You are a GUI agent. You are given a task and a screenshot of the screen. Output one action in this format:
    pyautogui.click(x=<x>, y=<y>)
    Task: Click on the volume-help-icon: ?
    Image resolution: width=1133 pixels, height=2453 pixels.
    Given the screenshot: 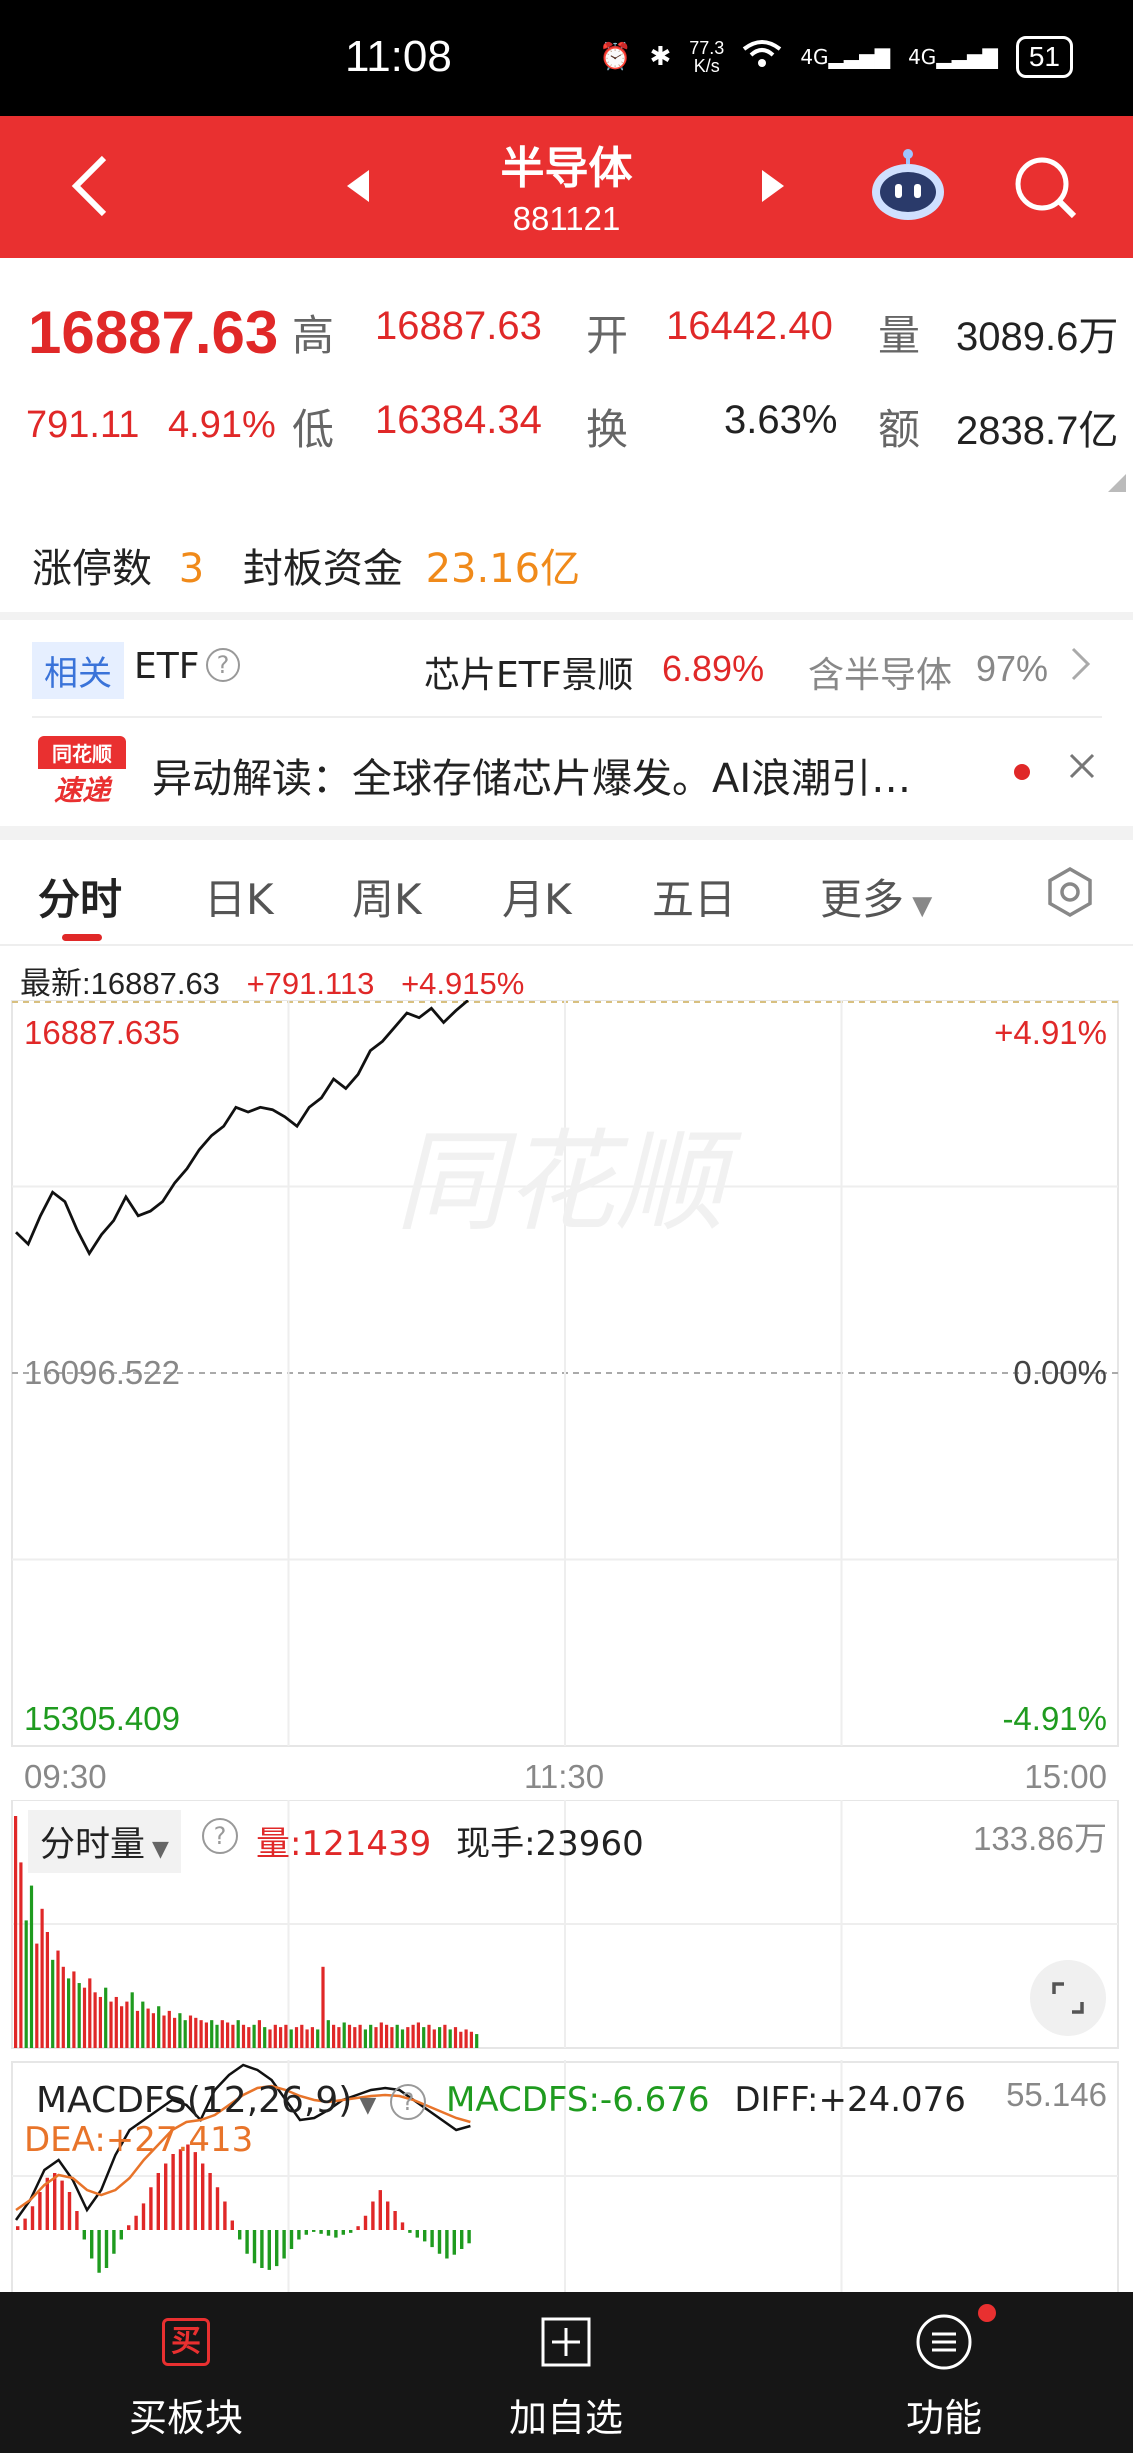 What is the action you would take?
    pyautogui.click(x=220, y=1836)
    